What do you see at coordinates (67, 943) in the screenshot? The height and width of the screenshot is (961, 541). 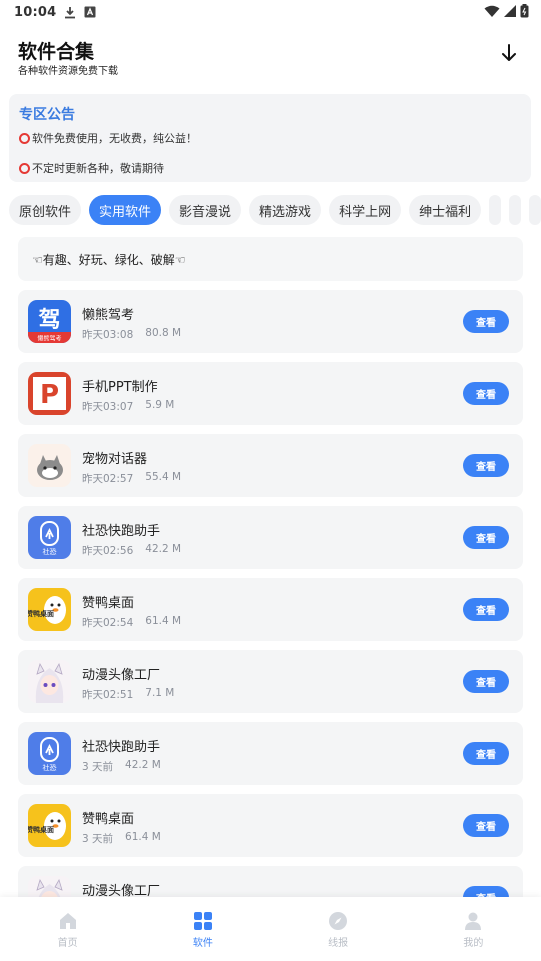 I see `nav-label: 首页` at bounding box center [67, 943].